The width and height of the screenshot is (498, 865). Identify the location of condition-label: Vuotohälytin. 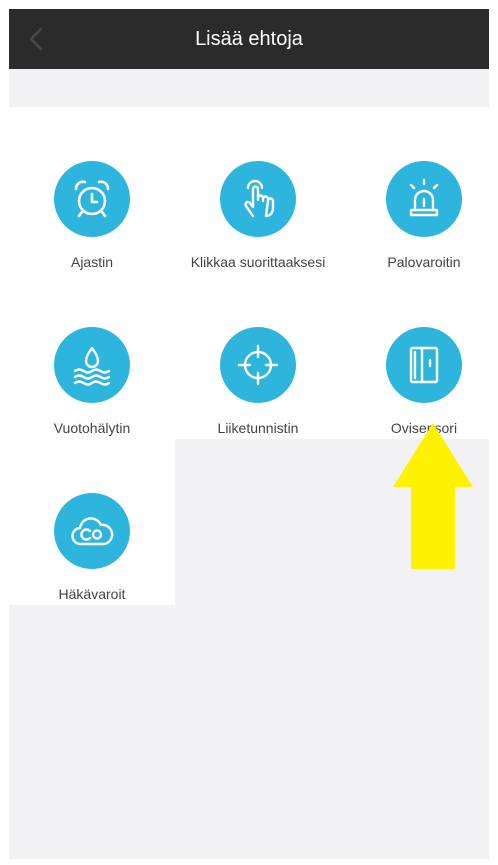
(92, 428).